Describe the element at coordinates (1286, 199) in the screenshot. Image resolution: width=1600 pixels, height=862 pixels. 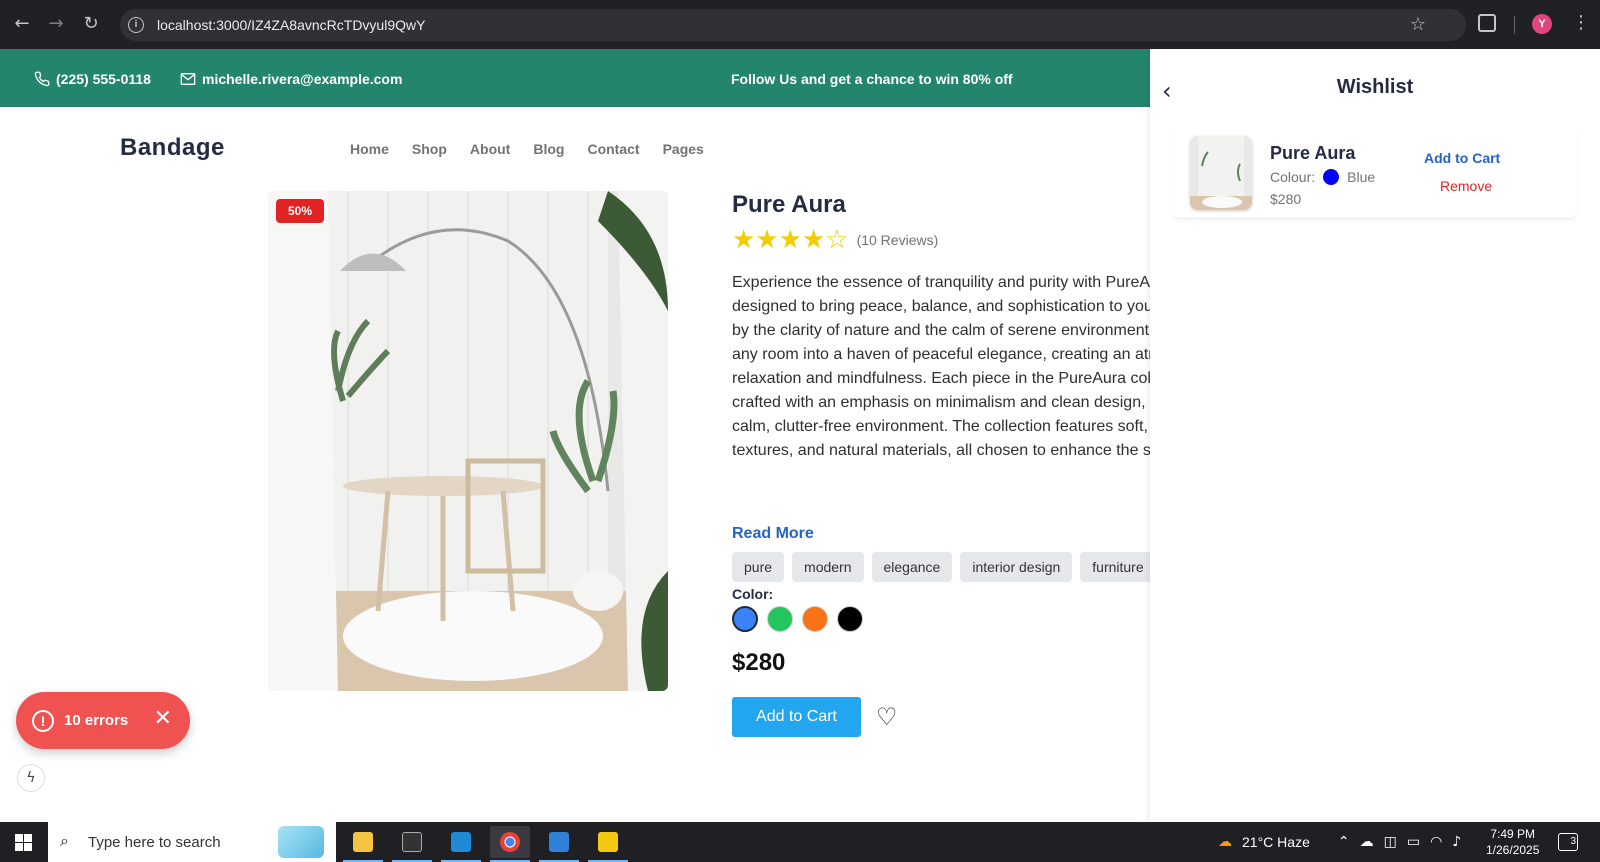
I see `wishlist-item-price: $280` at that location.